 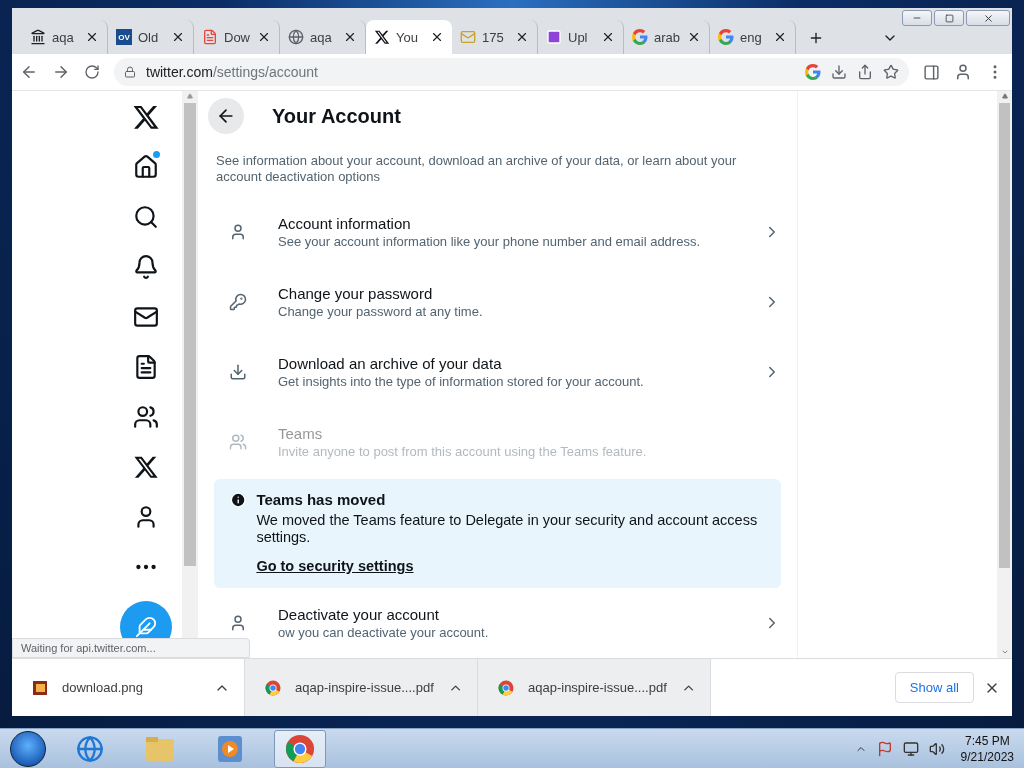 I want to click on feather-icon, so click(x=146, y=627).